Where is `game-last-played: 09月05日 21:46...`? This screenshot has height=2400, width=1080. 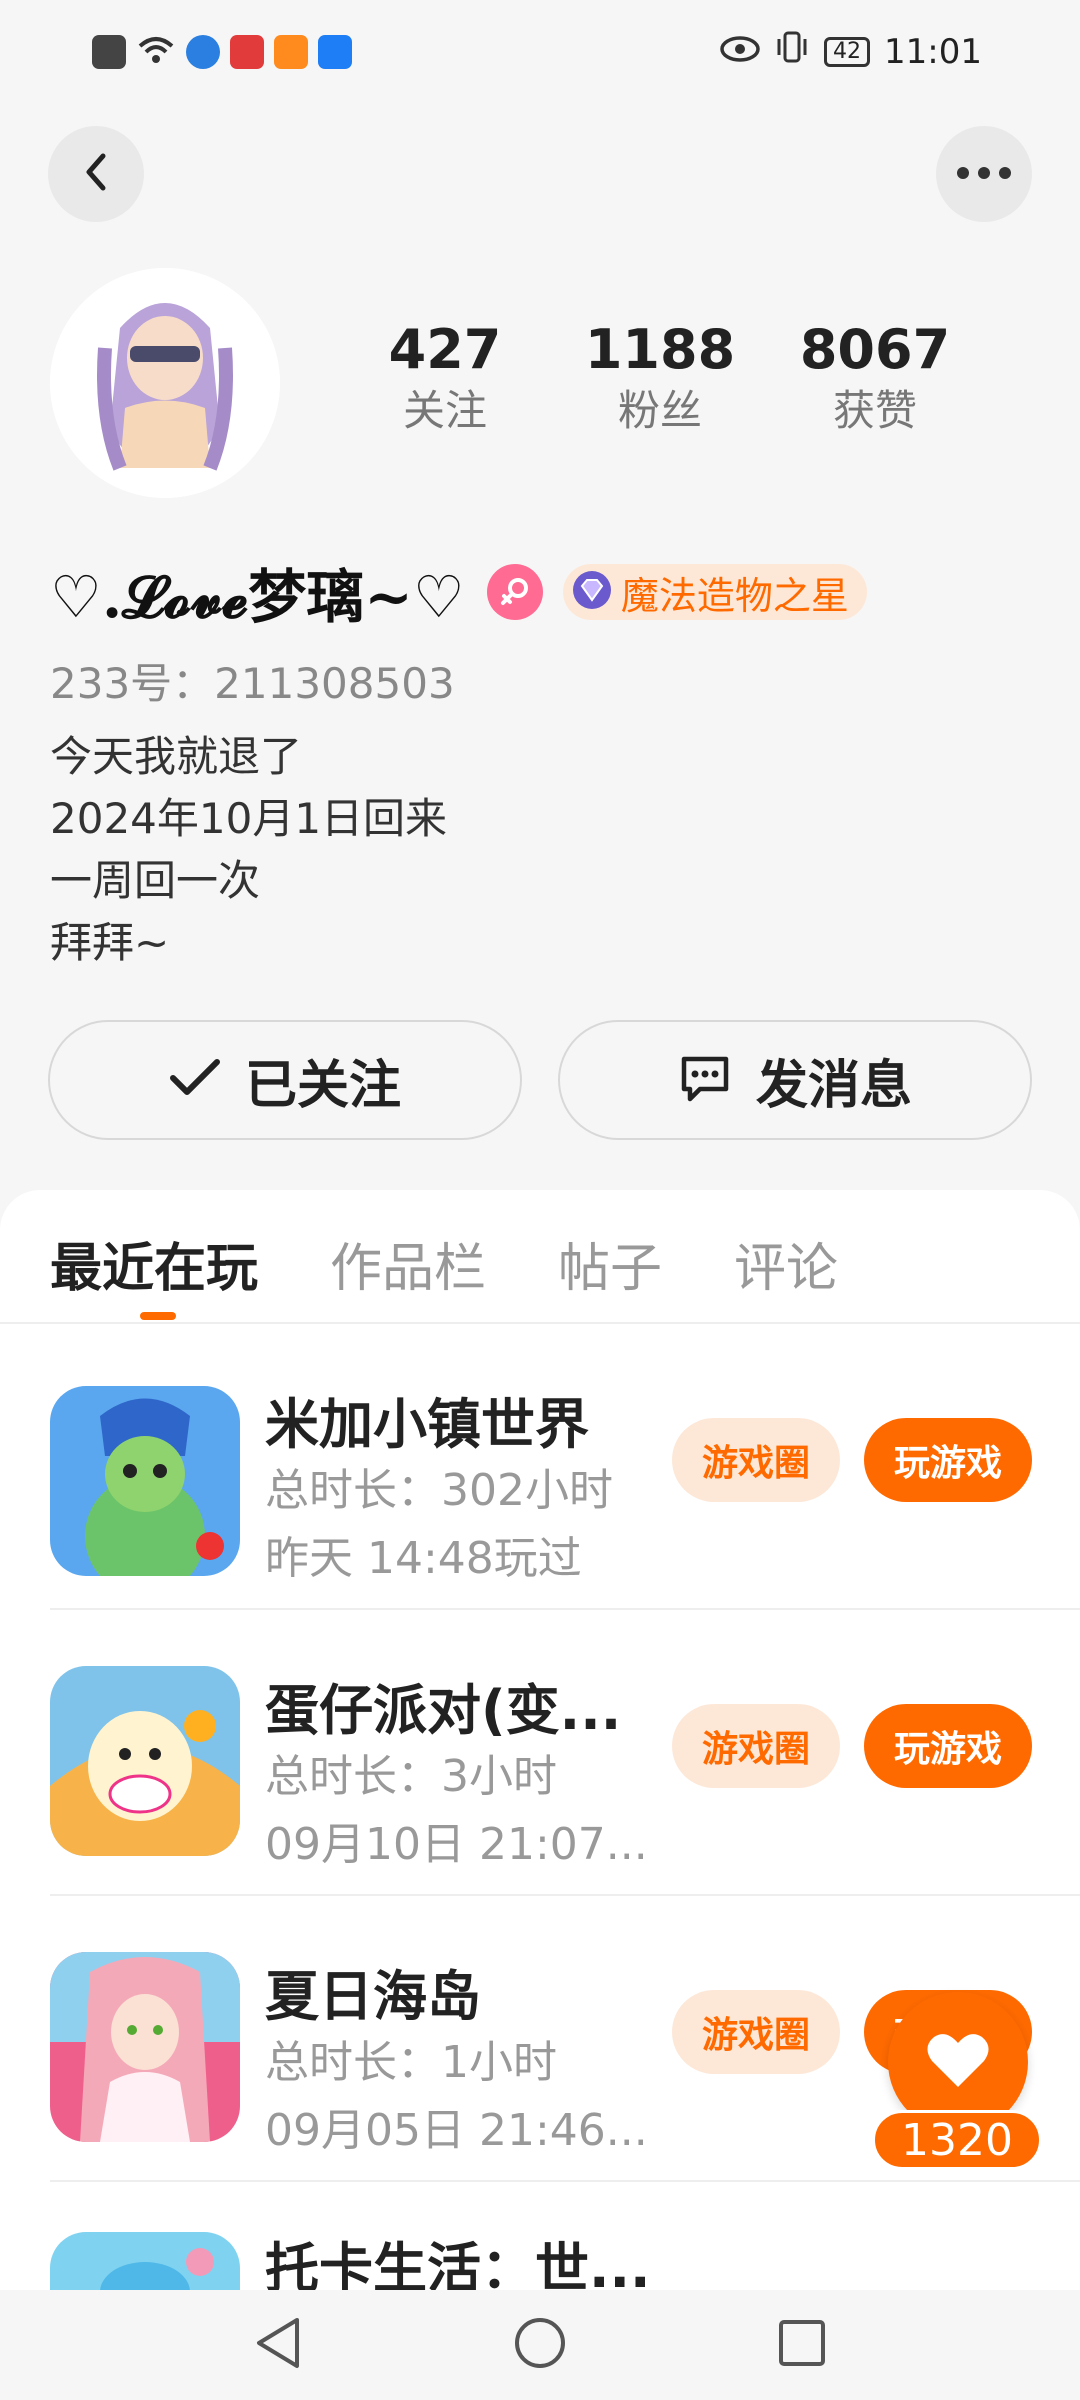
game-last-played: 09月05日 21:46... is located at coordinates (456, 2130).